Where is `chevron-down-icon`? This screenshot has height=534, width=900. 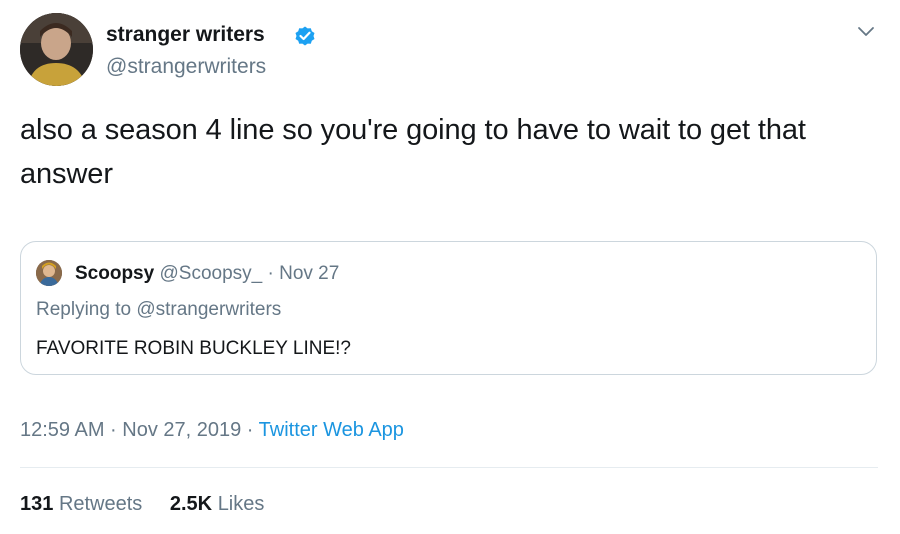
chevron-down-icon is located at coordinates (866, 32).